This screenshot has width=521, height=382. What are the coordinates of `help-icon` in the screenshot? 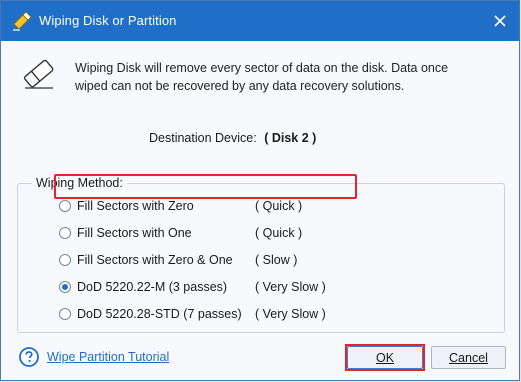 It's located at (29, 357).